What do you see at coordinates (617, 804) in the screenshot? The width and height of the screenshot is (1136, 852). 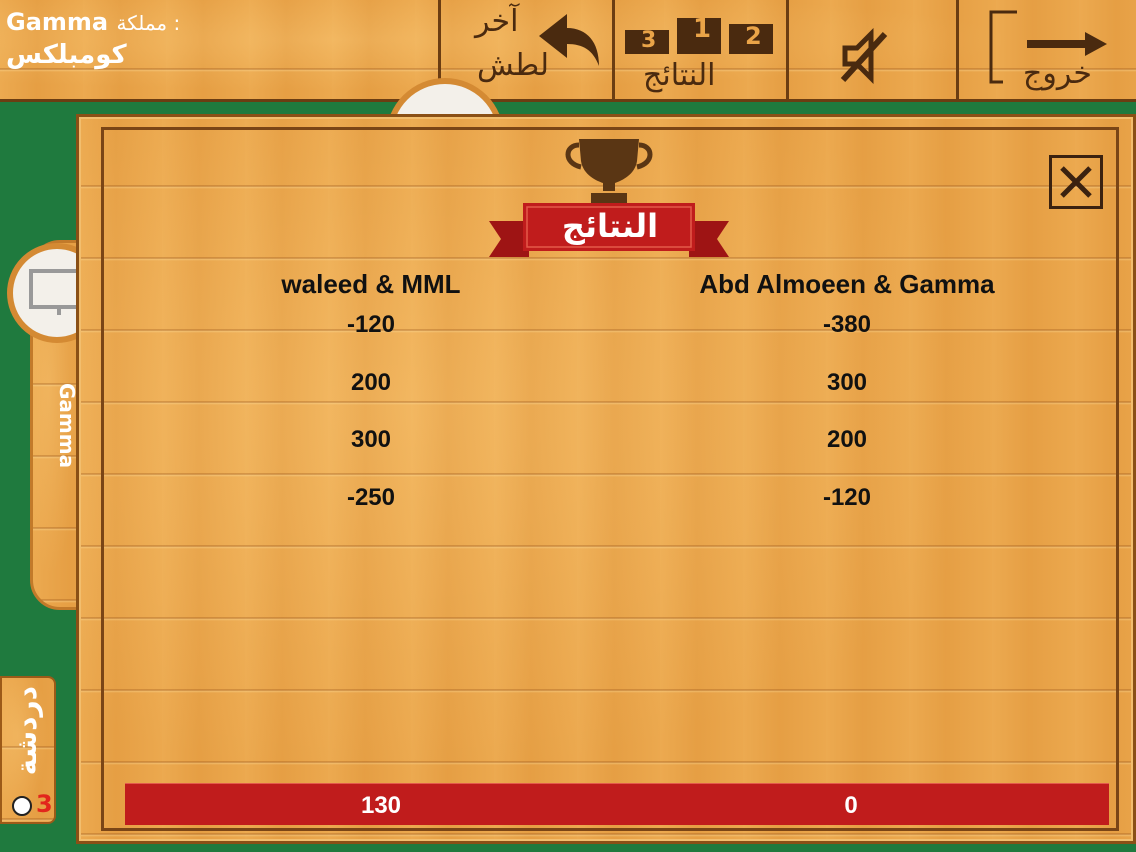 I see `totals-bar: 130 0` at bounding box center [617, 804].